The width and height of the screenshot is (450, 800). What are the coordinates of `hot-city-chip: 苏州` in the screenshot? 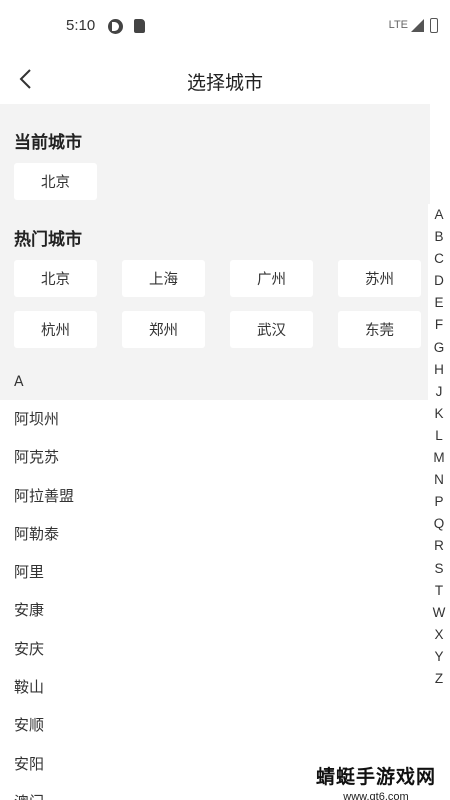 It's located at (379, 278).